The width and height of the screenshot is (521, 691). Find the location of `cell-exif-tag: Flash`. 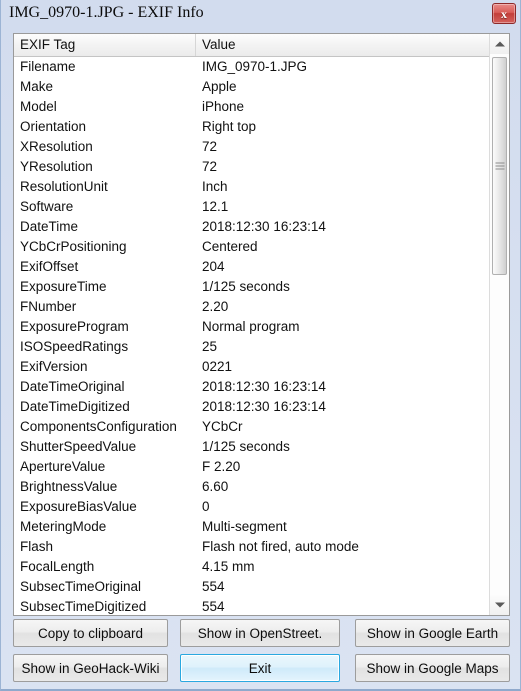

cell-exif-tag: Flash is located at coordinates (37, 546).